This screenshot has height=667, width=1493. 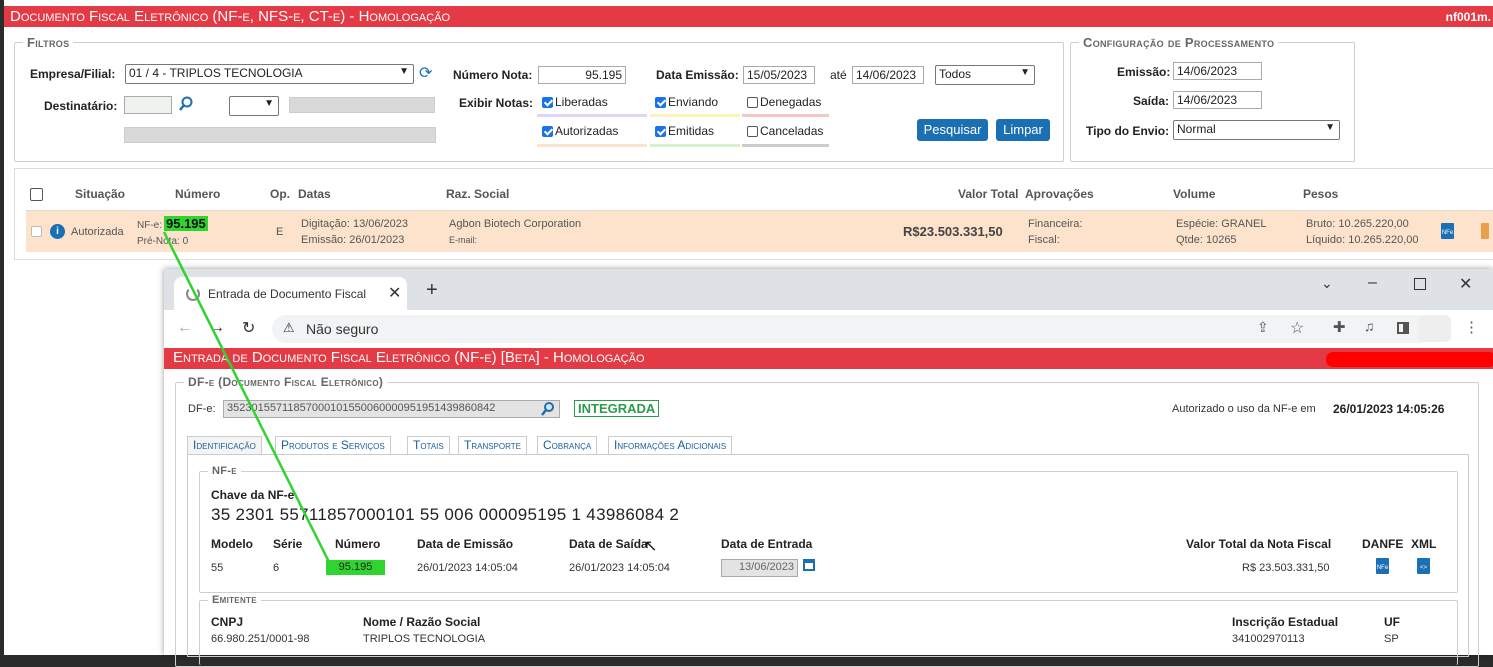 I want to click on maximize-icon, so click(x=1420, y=284).